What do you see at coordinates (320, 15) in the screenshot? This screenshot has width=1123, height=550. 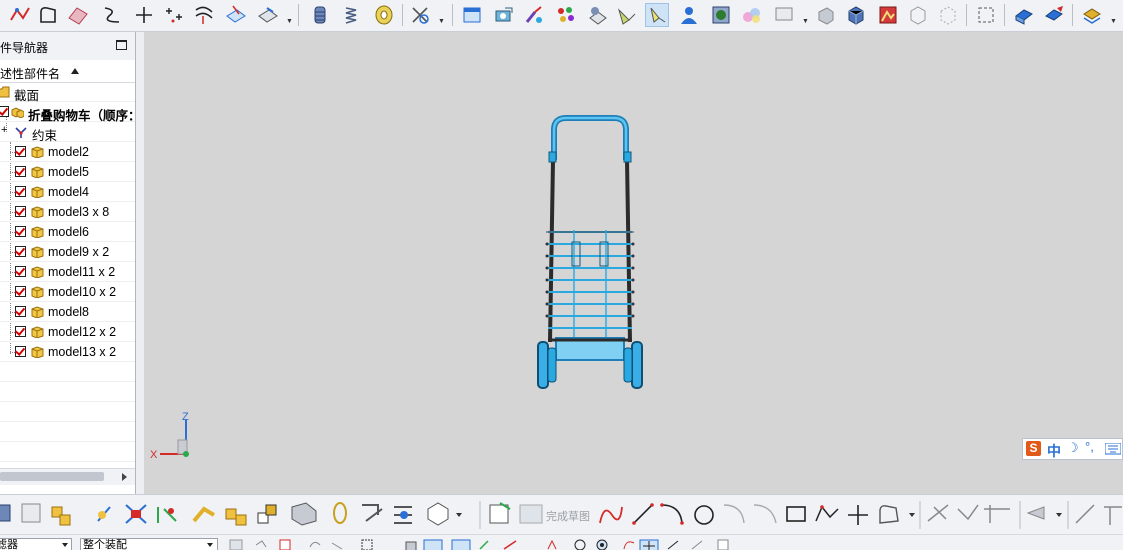 I see `cylinder-icon` at bounding box center [320, 15].